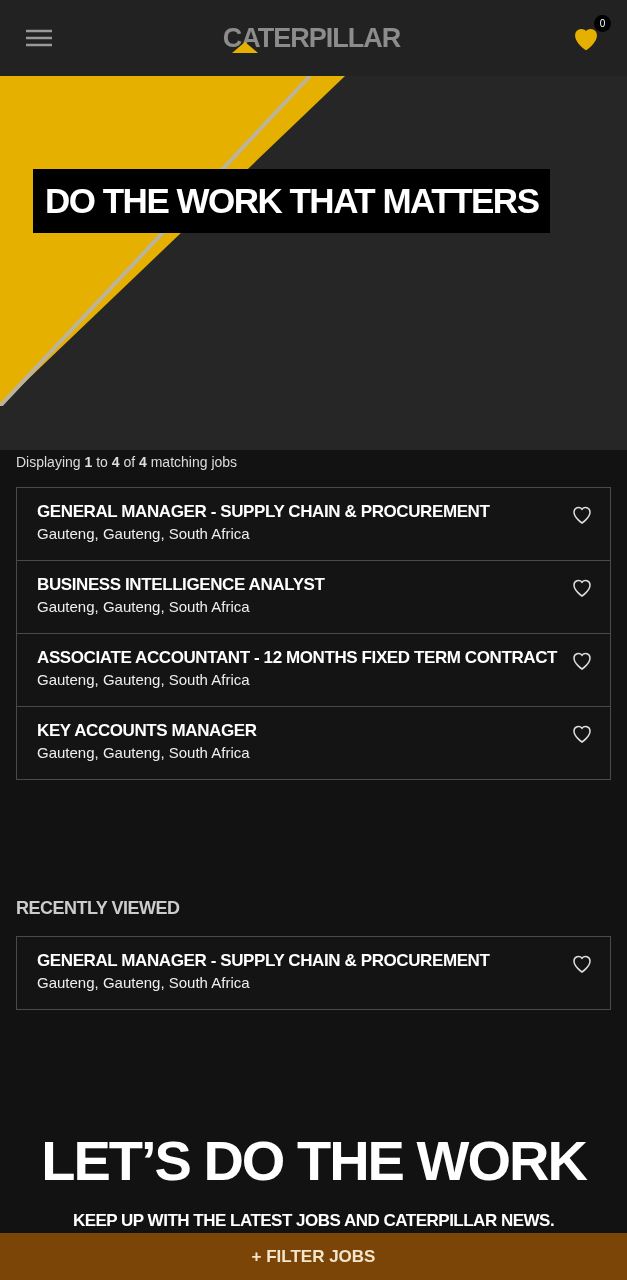  Describe the element at coordinates (313, 670) in the screenshot. I see `job-card: ASSOCIATE ACCOUNTANT - 12 MONTHS FIXED TERM CONTRACT Gauteng, Gauteng, South Africa` at that location.